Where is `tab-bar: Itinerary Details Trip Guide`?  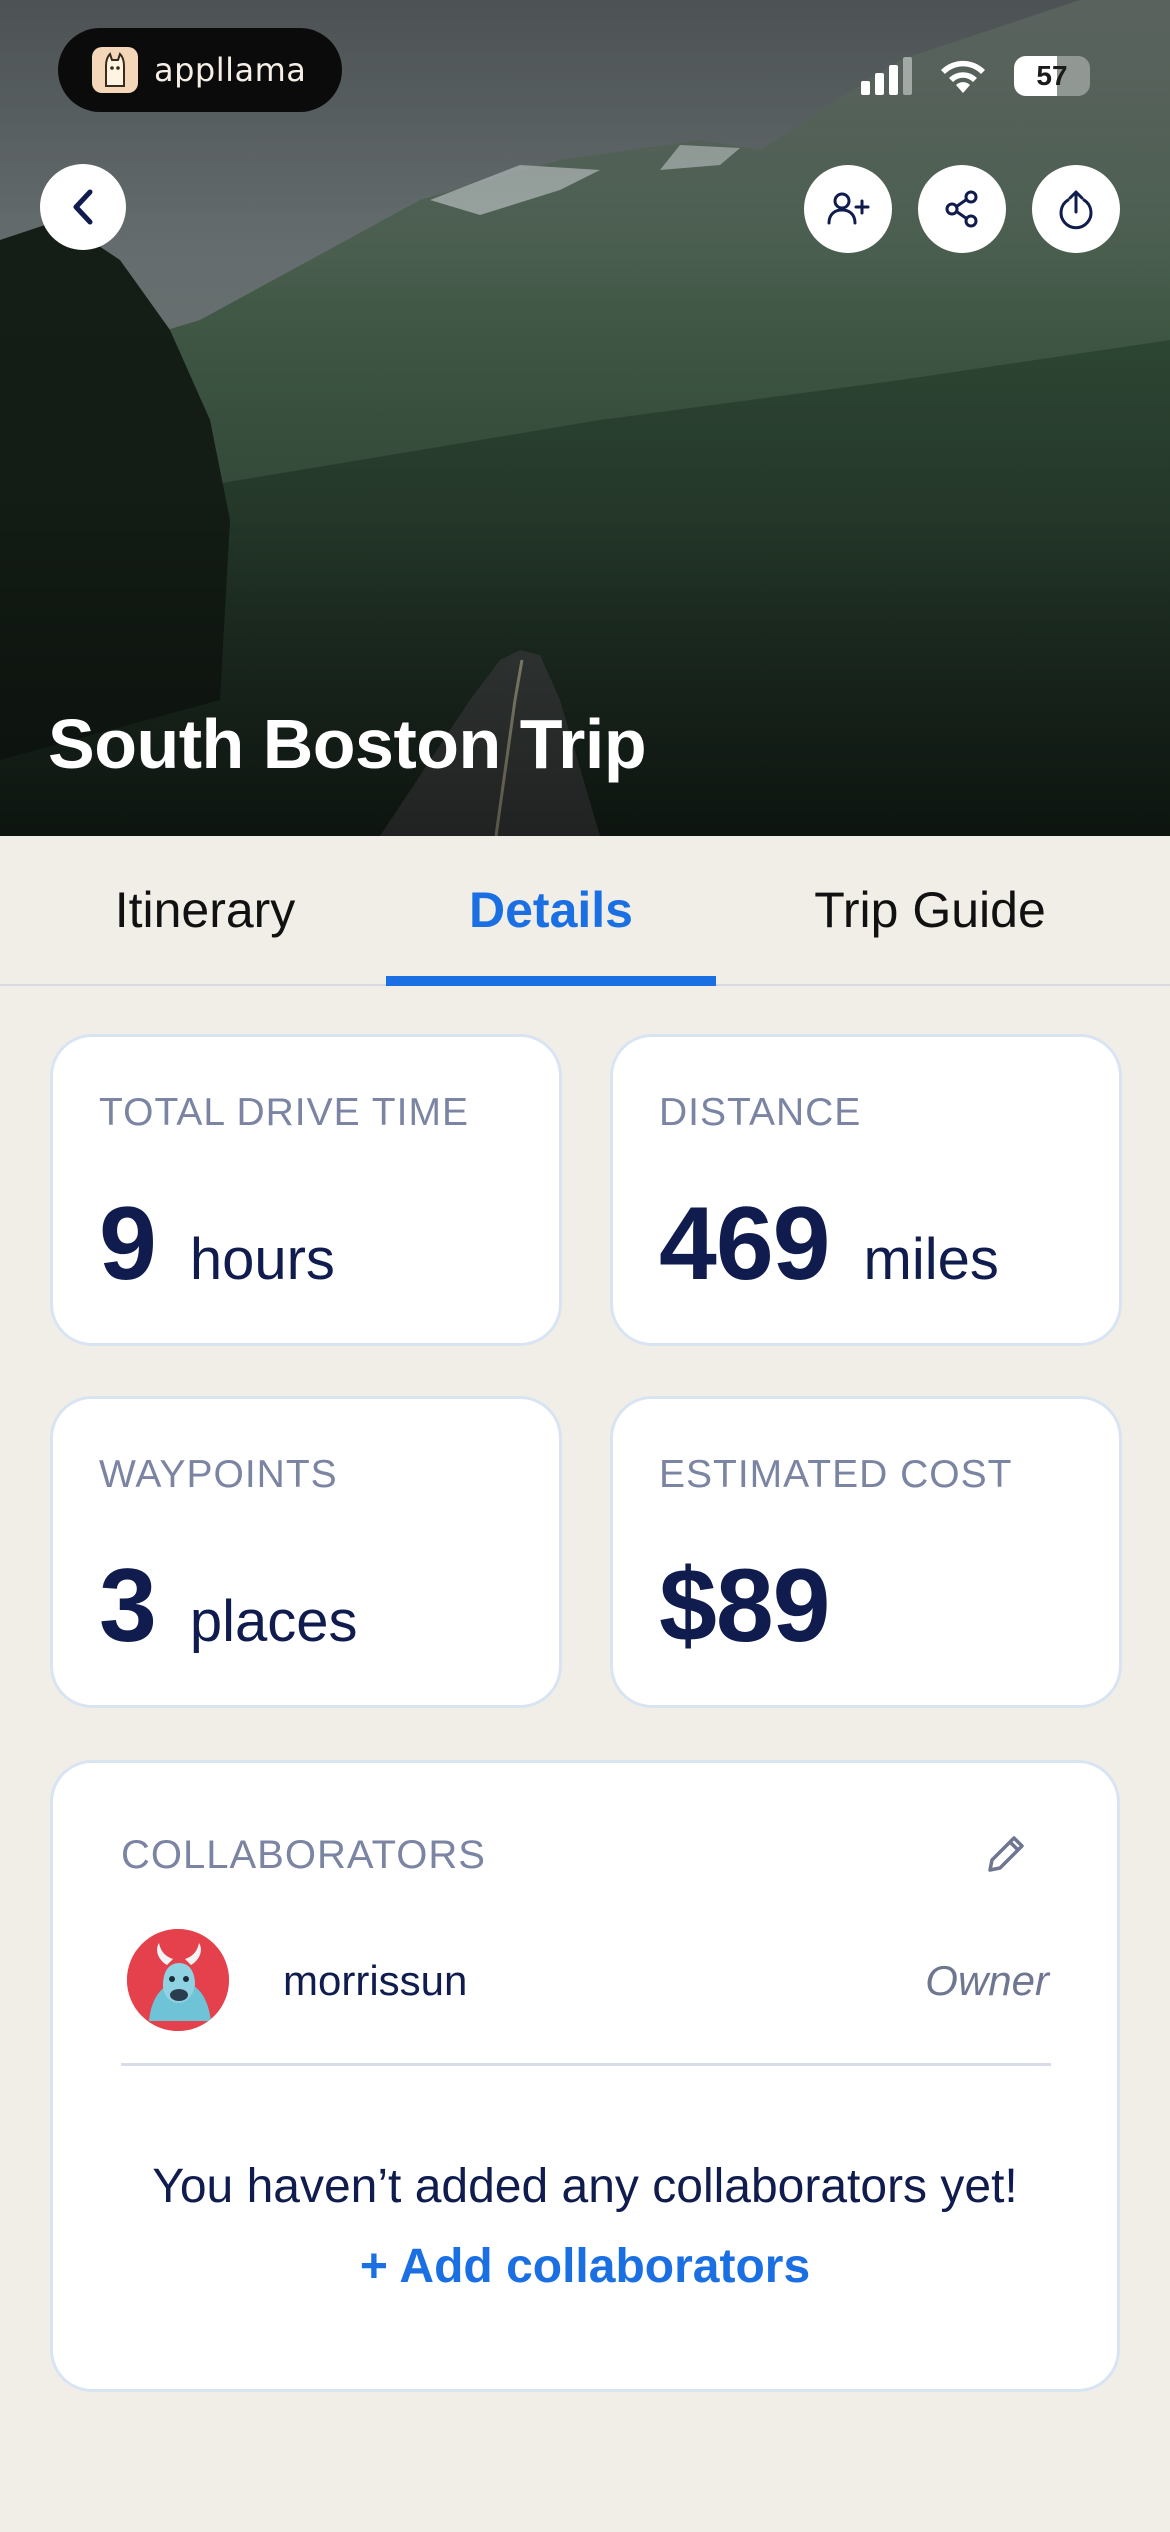
tab-bar: Itinerary Details Trip Guide is located at coordinates (585, 911).